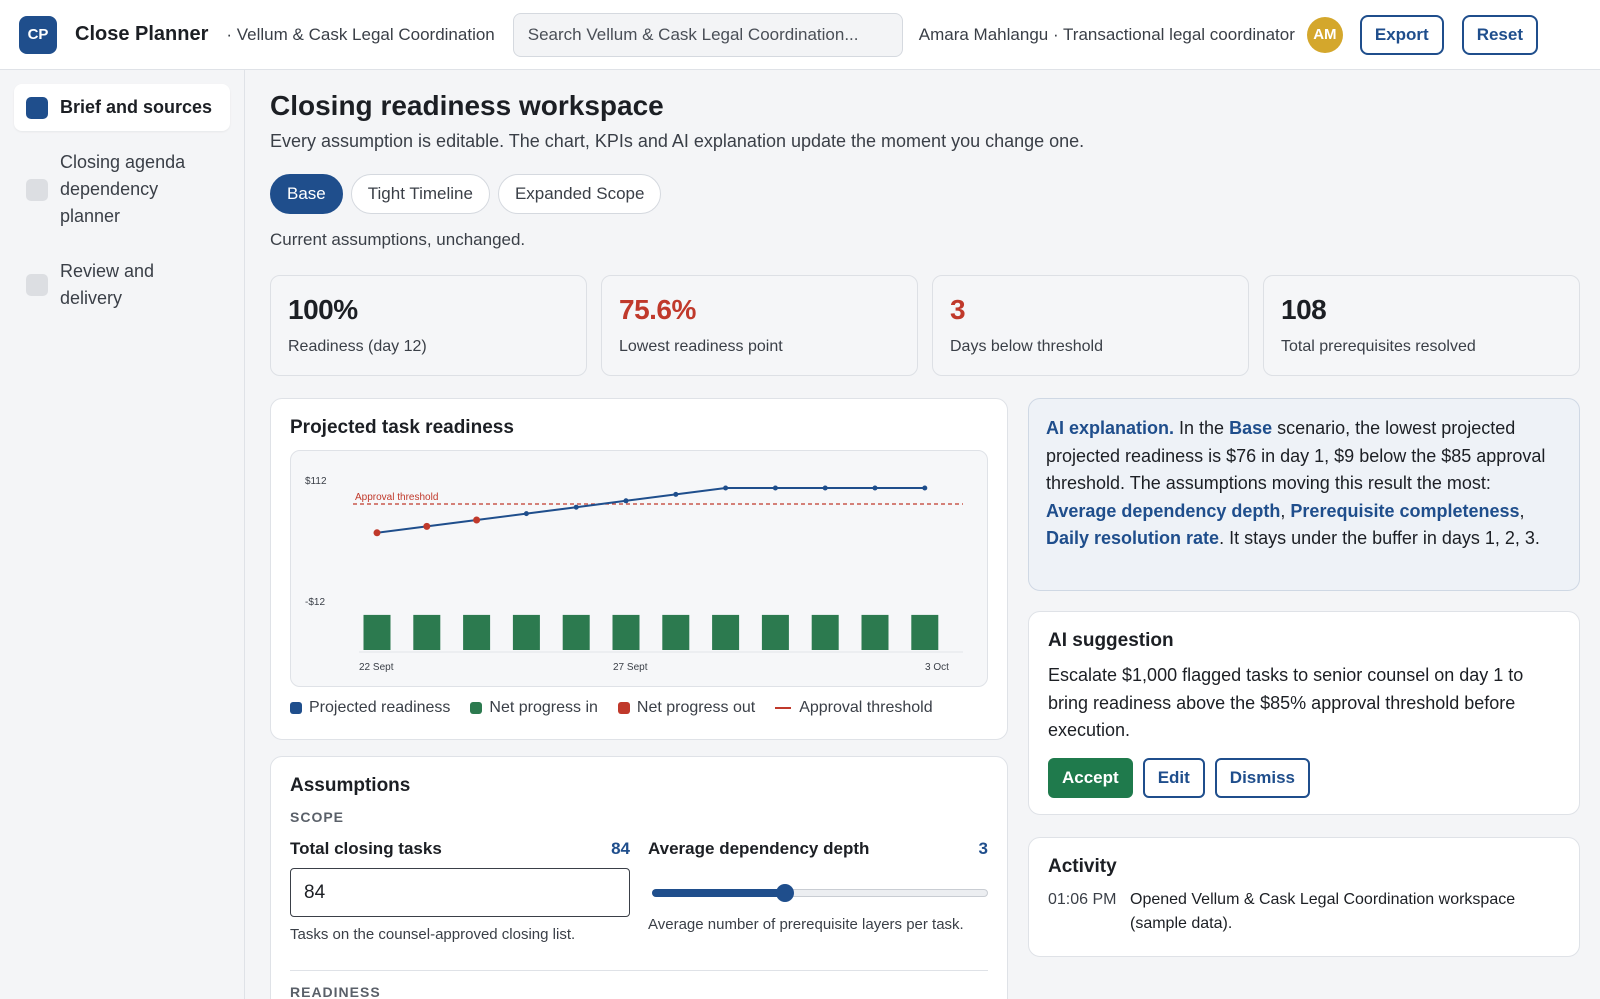 The width and height of the screenshot is (1600, 999). I want to click on sidebar-item-label: Brief and sources, so click(136, 107).